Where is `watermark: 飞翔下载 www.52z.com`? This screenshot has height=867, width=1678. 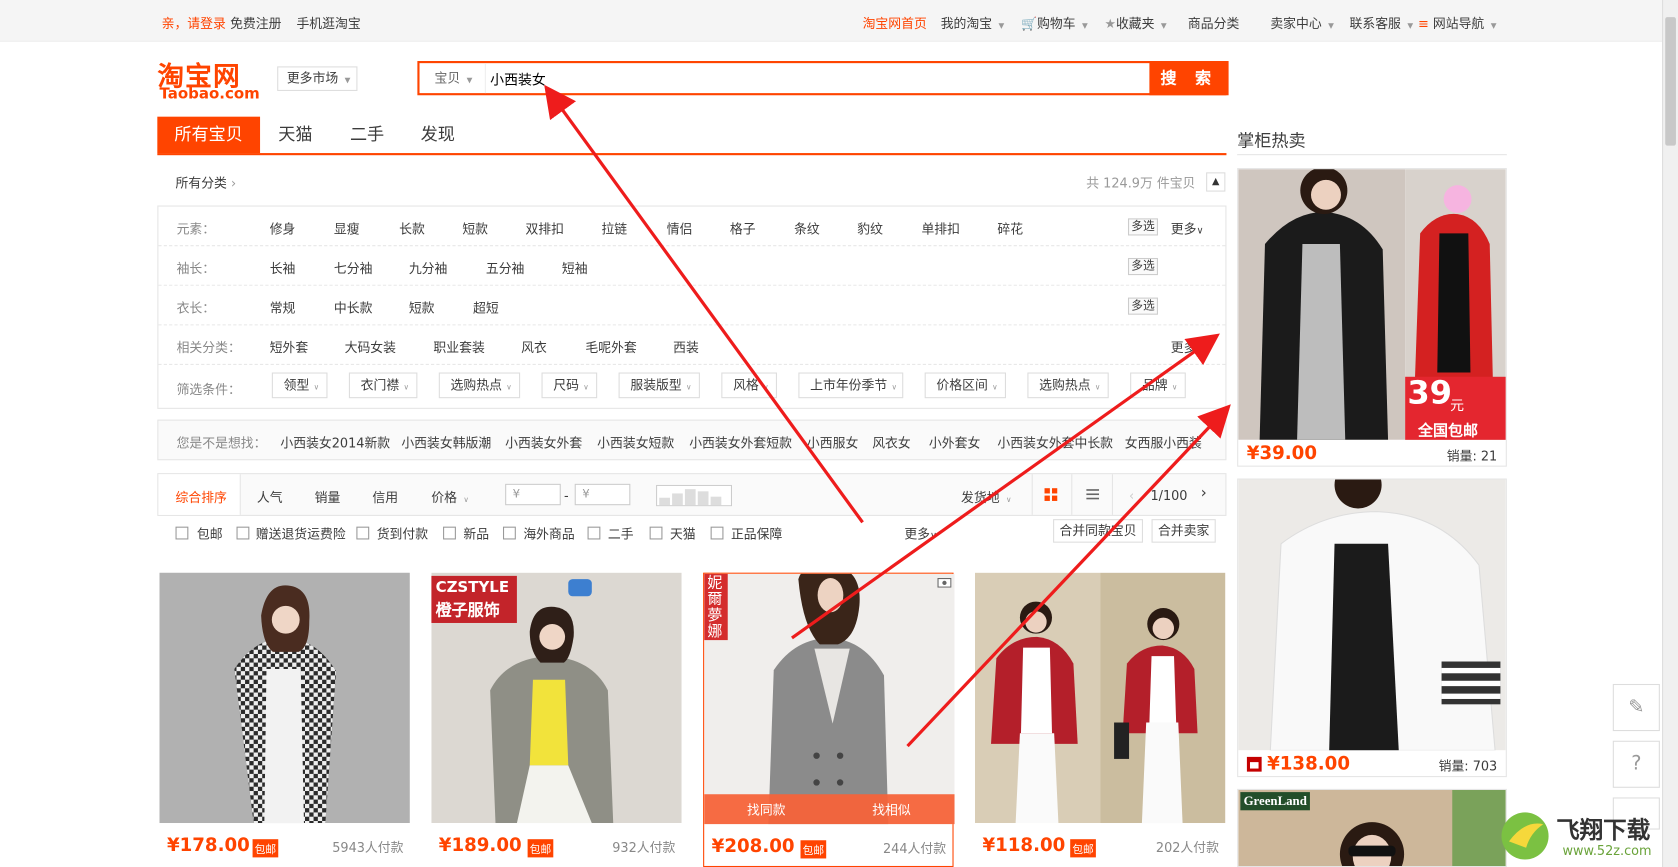 watermark: 飞翔下载 www.52z.com is located at coordinates (1583, 836).